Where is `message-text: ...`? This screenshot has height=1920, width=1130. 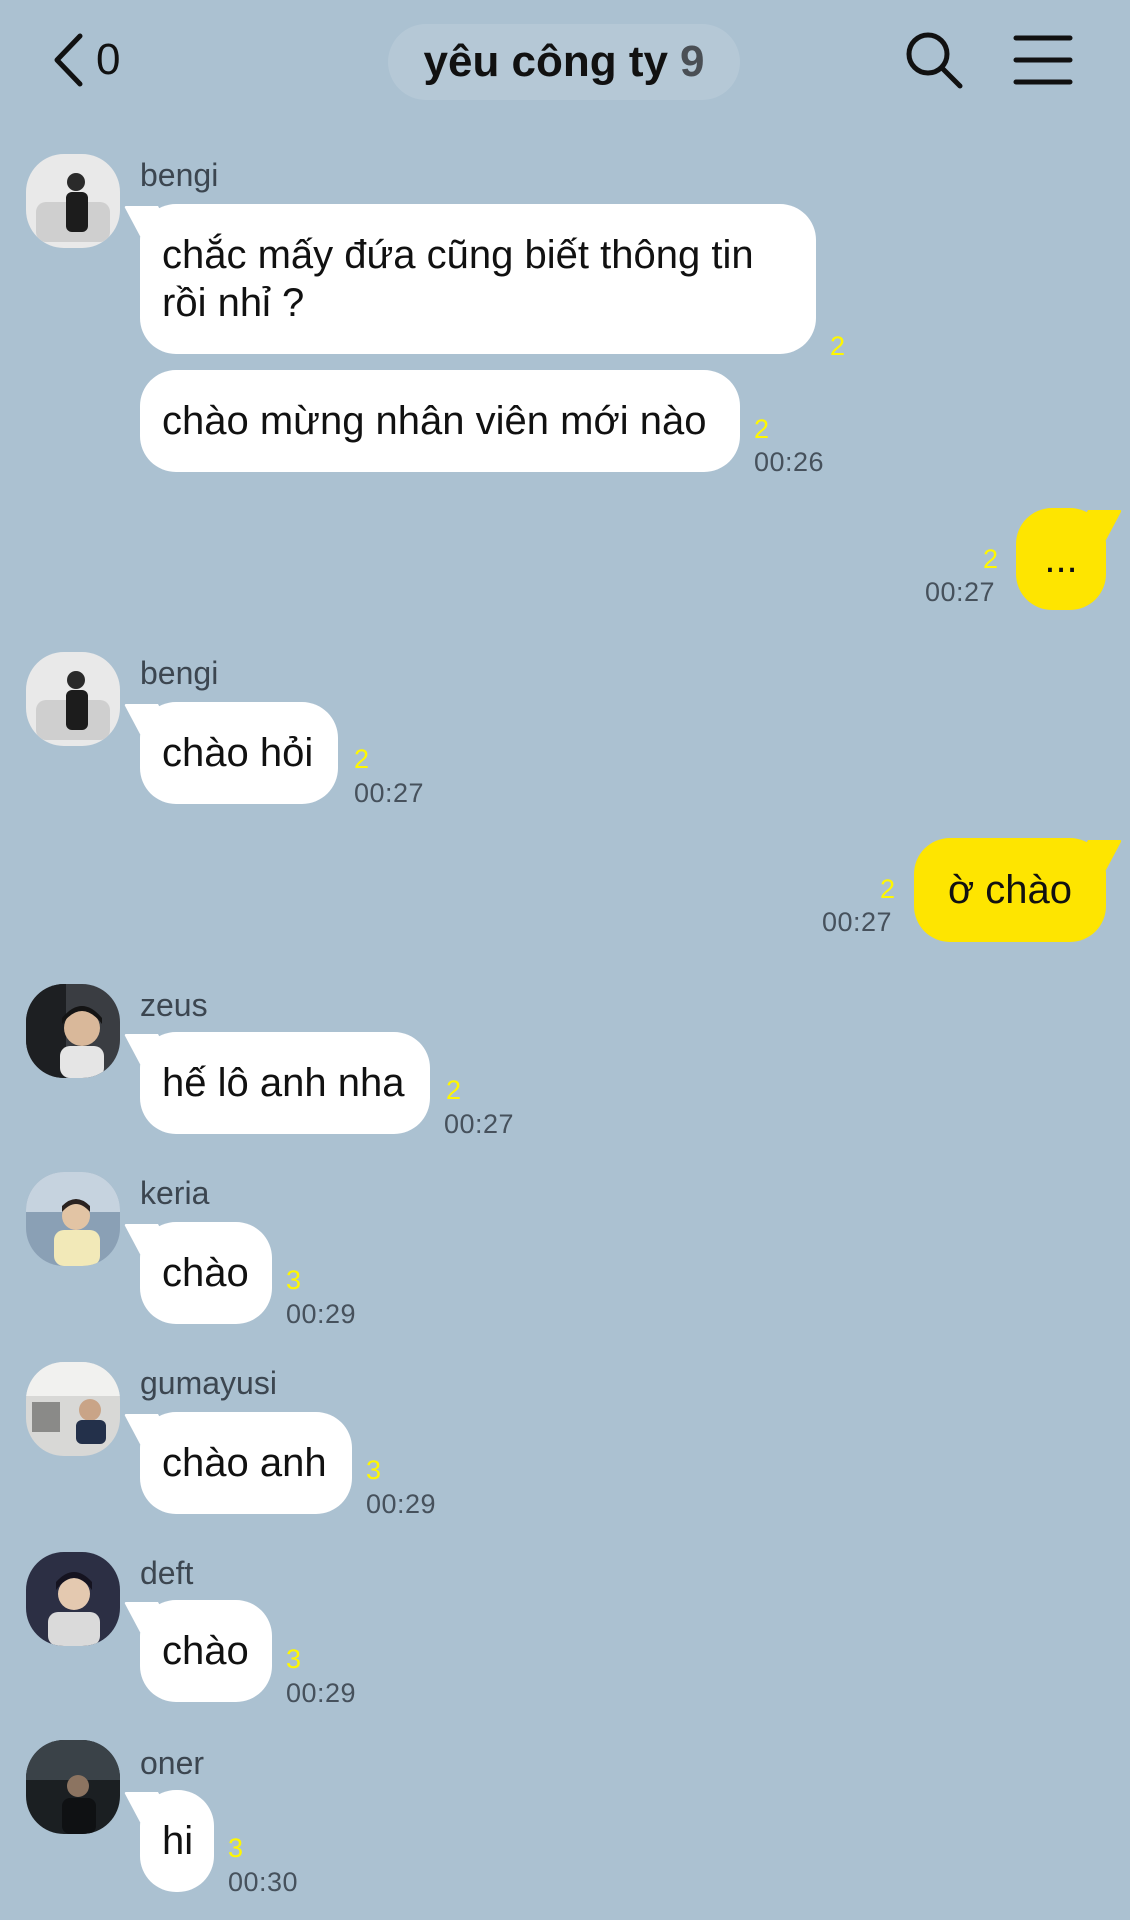 message-text: ... is located at coordinates (1061, 559).